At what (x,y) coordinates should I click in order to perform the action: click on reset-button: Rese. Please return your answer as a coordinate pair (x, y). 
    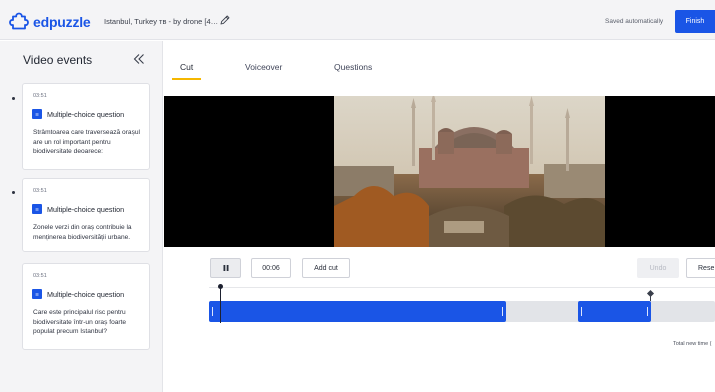
    Looking at the image, I should click on (700, 268).